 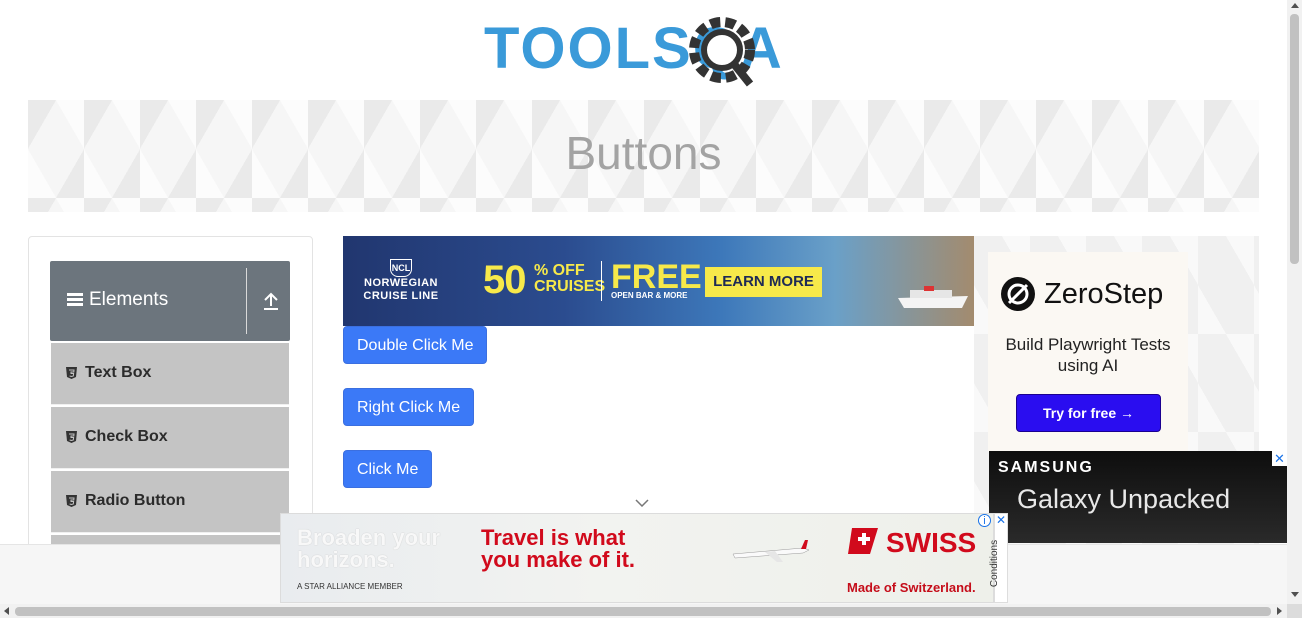 What do you see at coordinates (1088, 355) in the screenshot?
I see `zerostep-tagline: Build Playwright Tests using AI` at bounding box center [1088, 355].